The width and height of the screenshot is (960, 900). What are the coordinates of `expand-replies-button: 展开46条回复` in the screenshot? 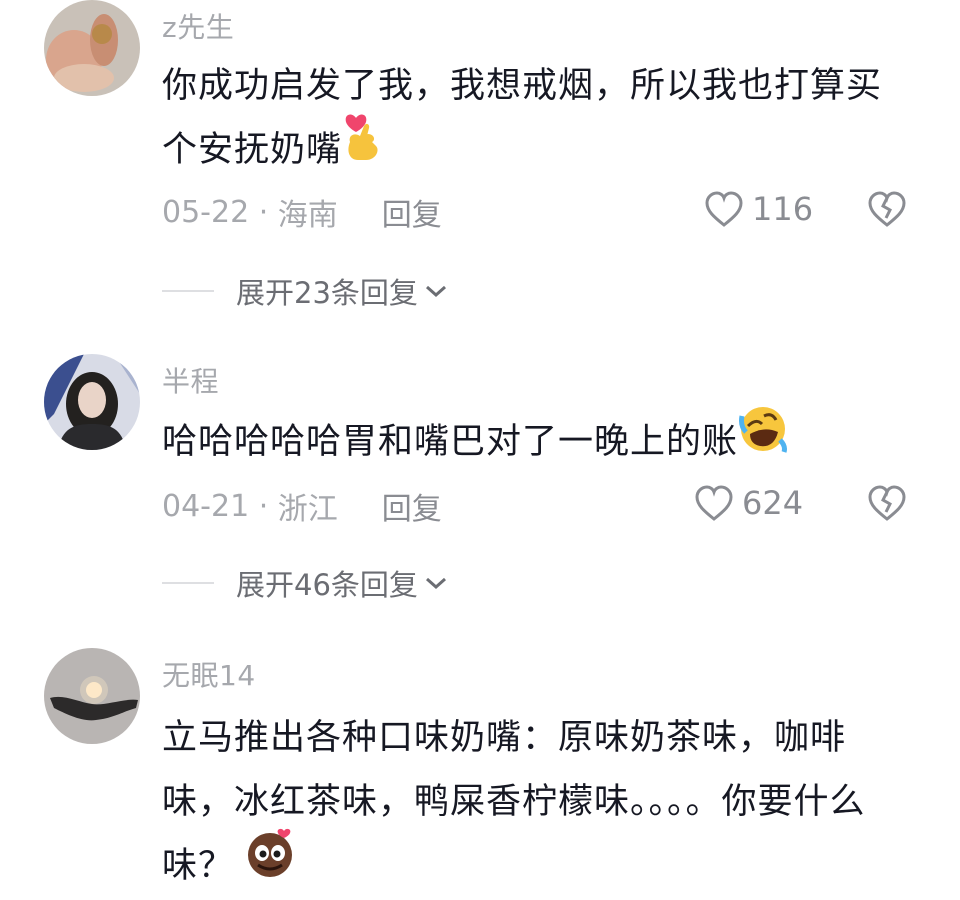 It's located at (305, 583).